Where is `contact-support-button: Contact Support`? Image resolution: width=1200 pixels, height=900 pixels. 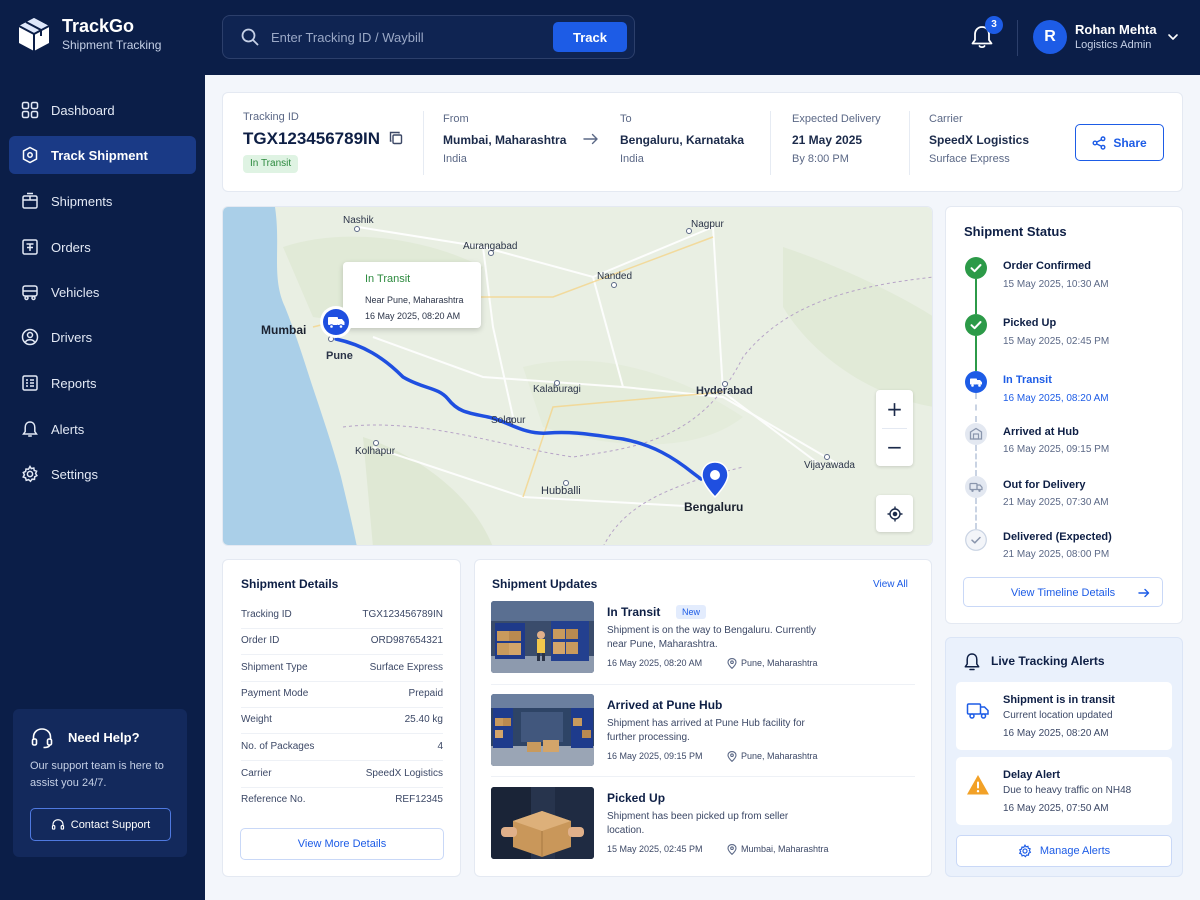 contact-support-button: Contact Support is located at coordinates (100, 824).